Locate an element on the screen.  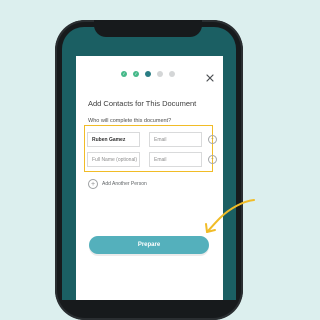
remove-contact-button-1: − is located at coordinates (212, 139).